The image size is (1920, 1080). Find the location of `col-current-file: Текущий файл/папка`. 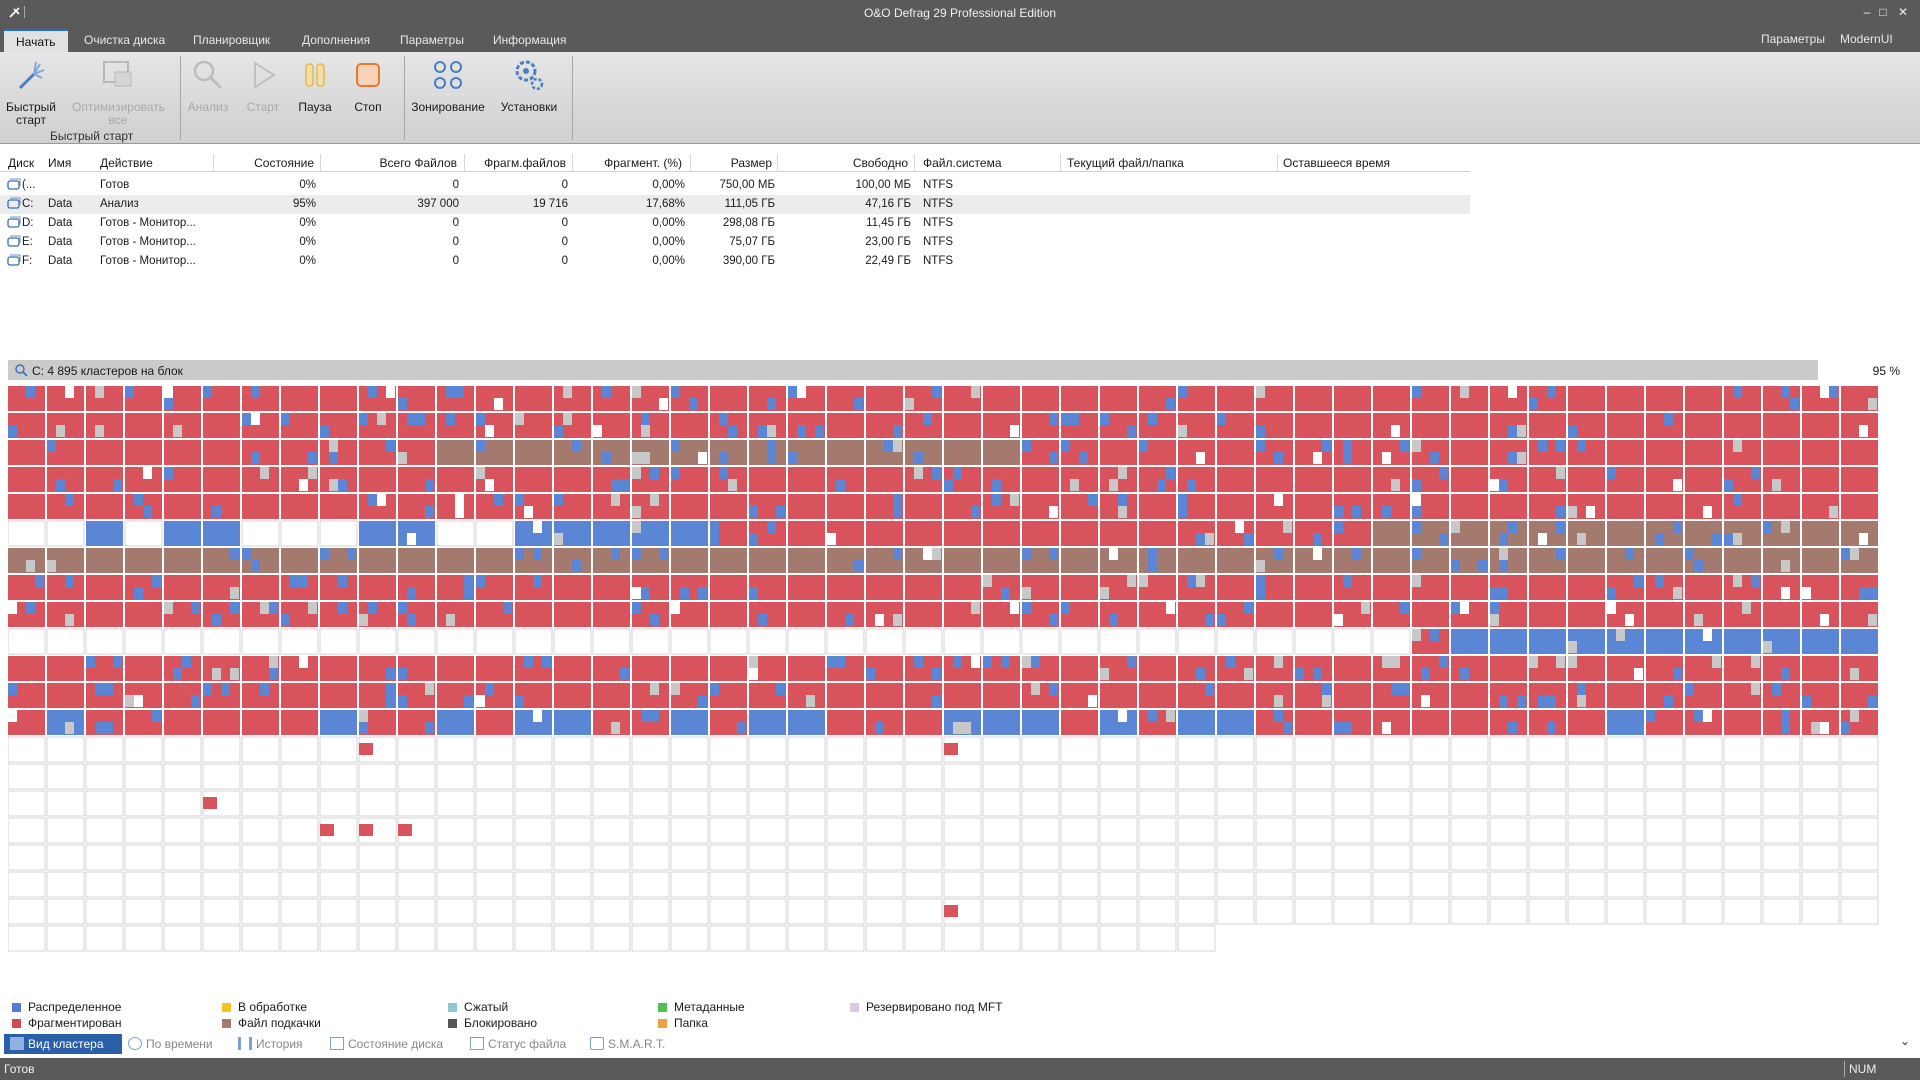

col-current-file: Текущий файл/папка is located at coordinates (1125, 163).